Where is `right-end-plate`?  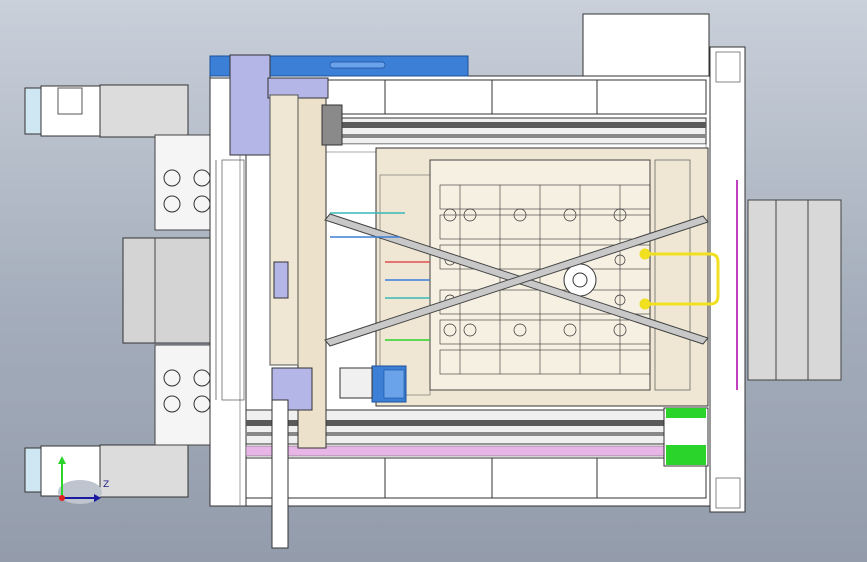
right-end-plate is located at coordinates (727, 279).